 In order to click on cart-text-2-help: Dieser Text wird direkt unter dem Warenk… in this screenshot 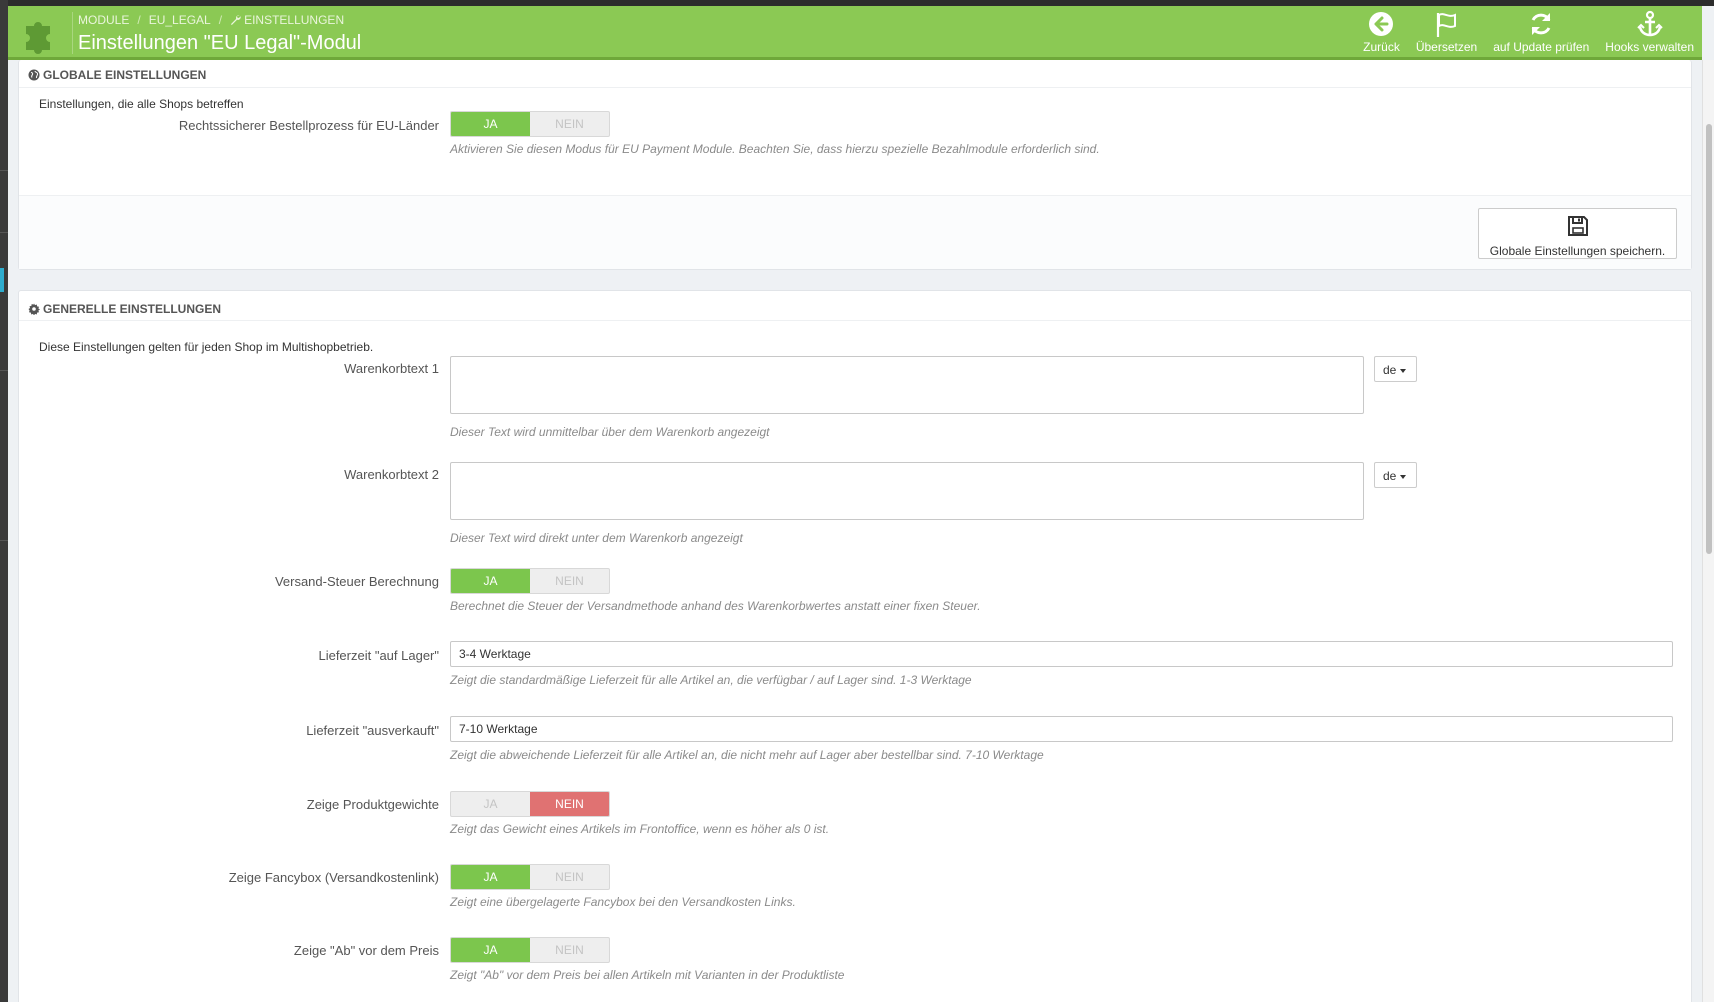, I will do `click(596, 538)`.